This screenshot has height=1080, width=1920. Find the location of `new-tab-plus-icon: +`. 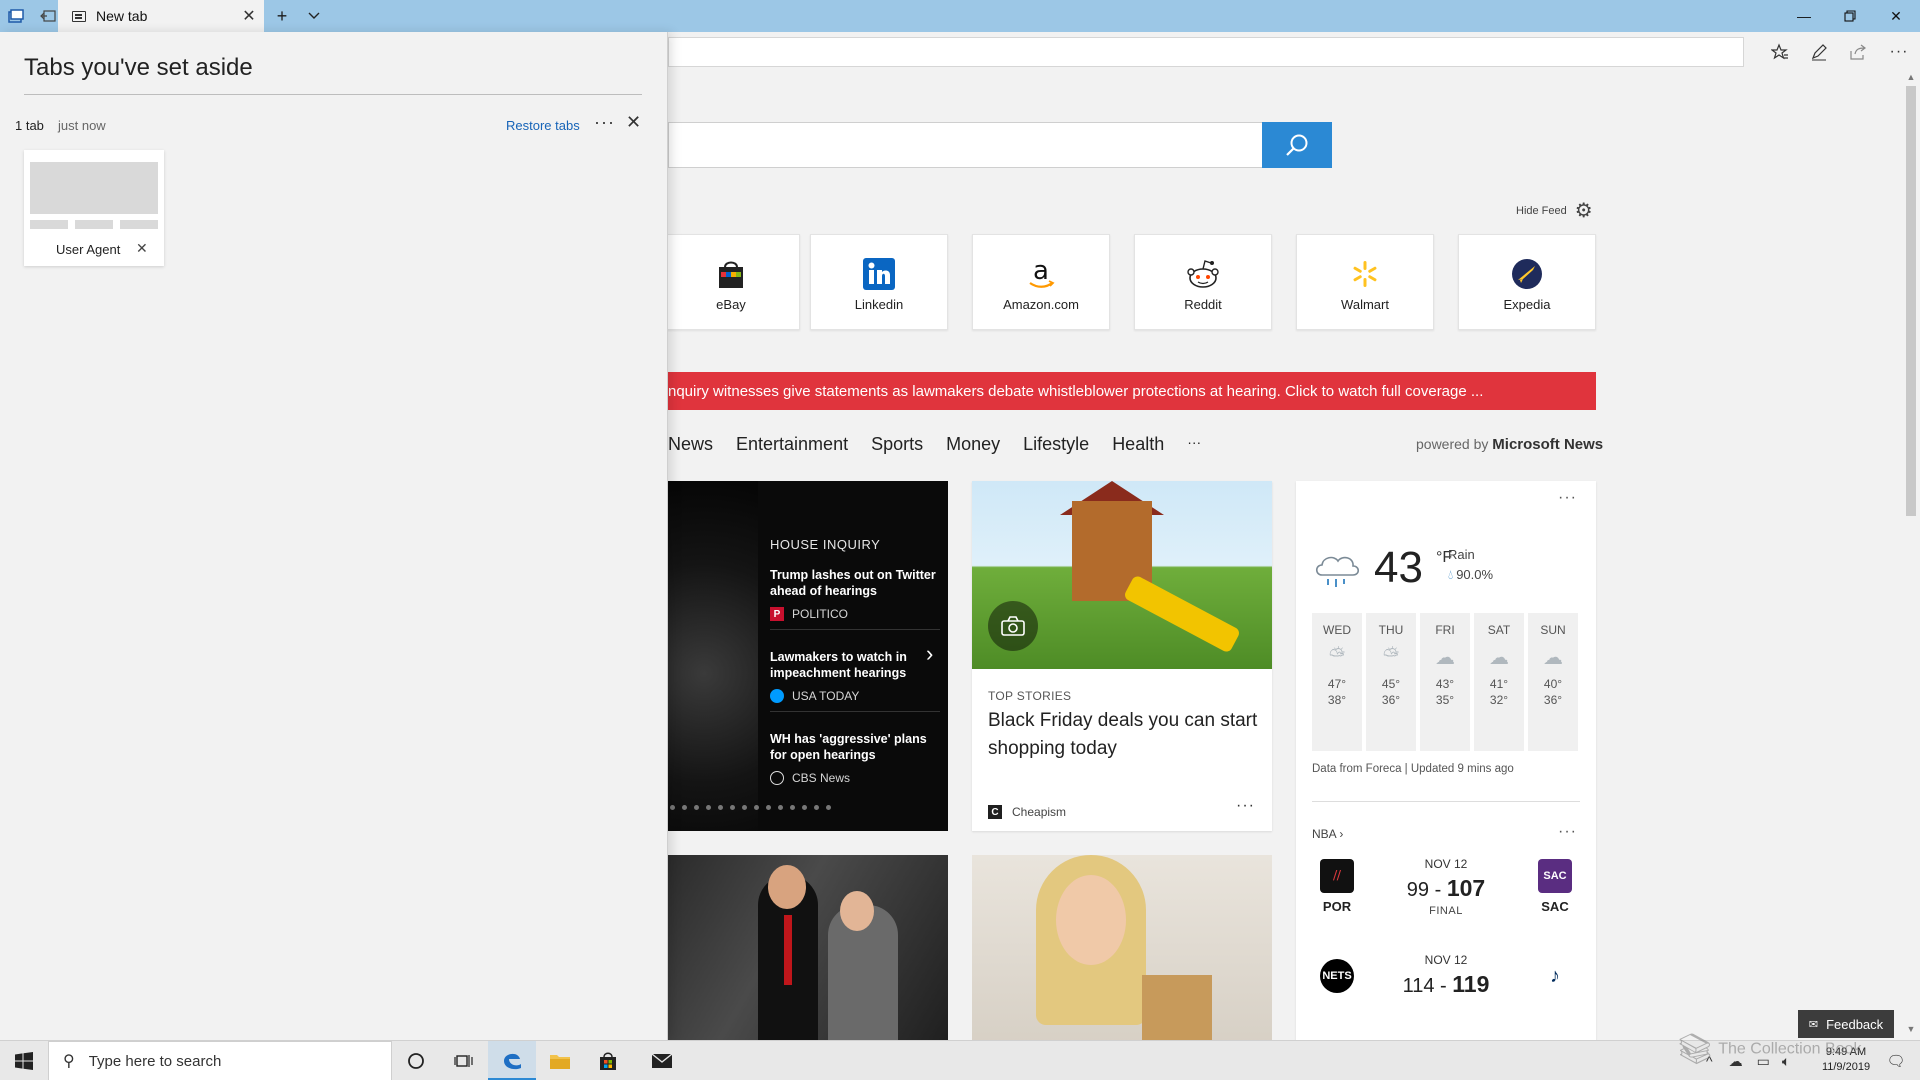

new-tab-plus-icon: + is located at coordinates (282, 16).